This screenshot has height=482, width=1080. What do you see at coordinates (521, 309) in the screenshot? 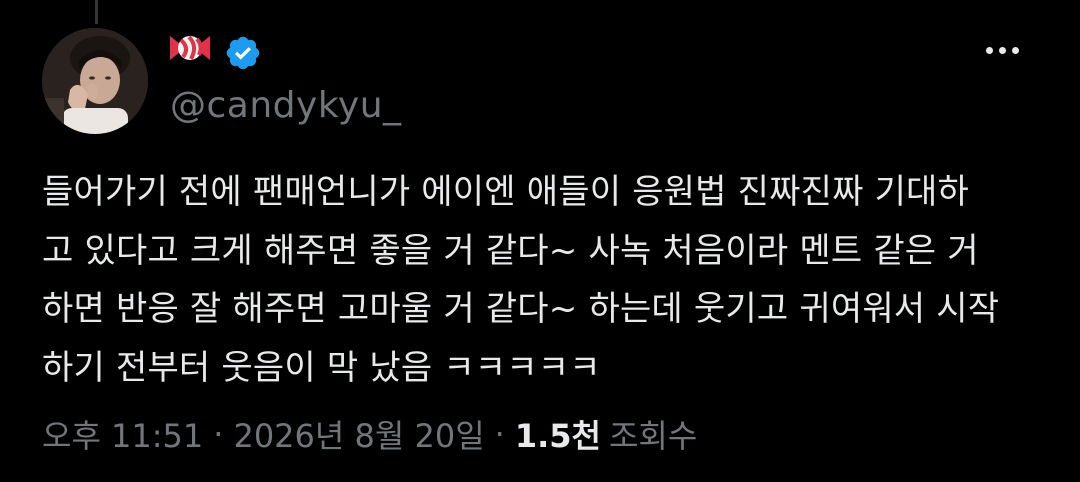
I see `tweet-text-line: 하면 반응 잘 해주면 고마울 거 같다~ 하는데 웃기고 귀여워서 시작` at bounding box center [521, 309].